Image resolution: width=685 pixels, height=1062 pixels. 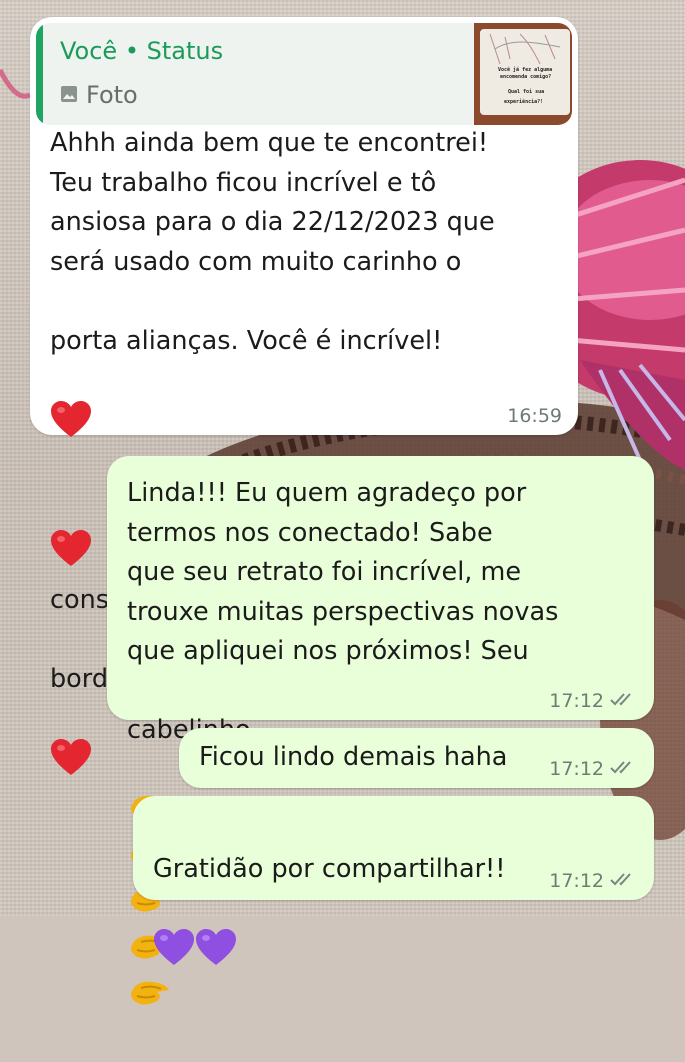 What do you see at coordinates (310, 263) in the screenshot?
I see `message-line: será usado com muito carinho o` at bounding box center [310, 263].